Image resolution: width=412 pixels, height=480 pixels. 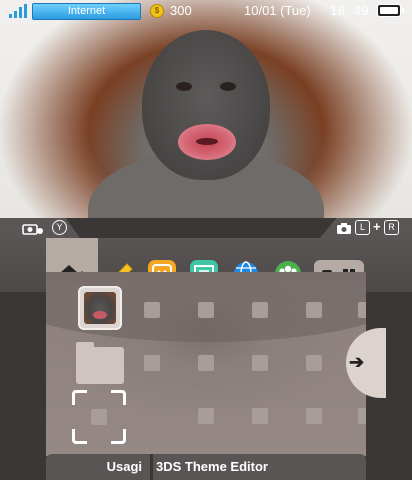 I want to click on time-display: 18:49, so click(x=349, y=10).